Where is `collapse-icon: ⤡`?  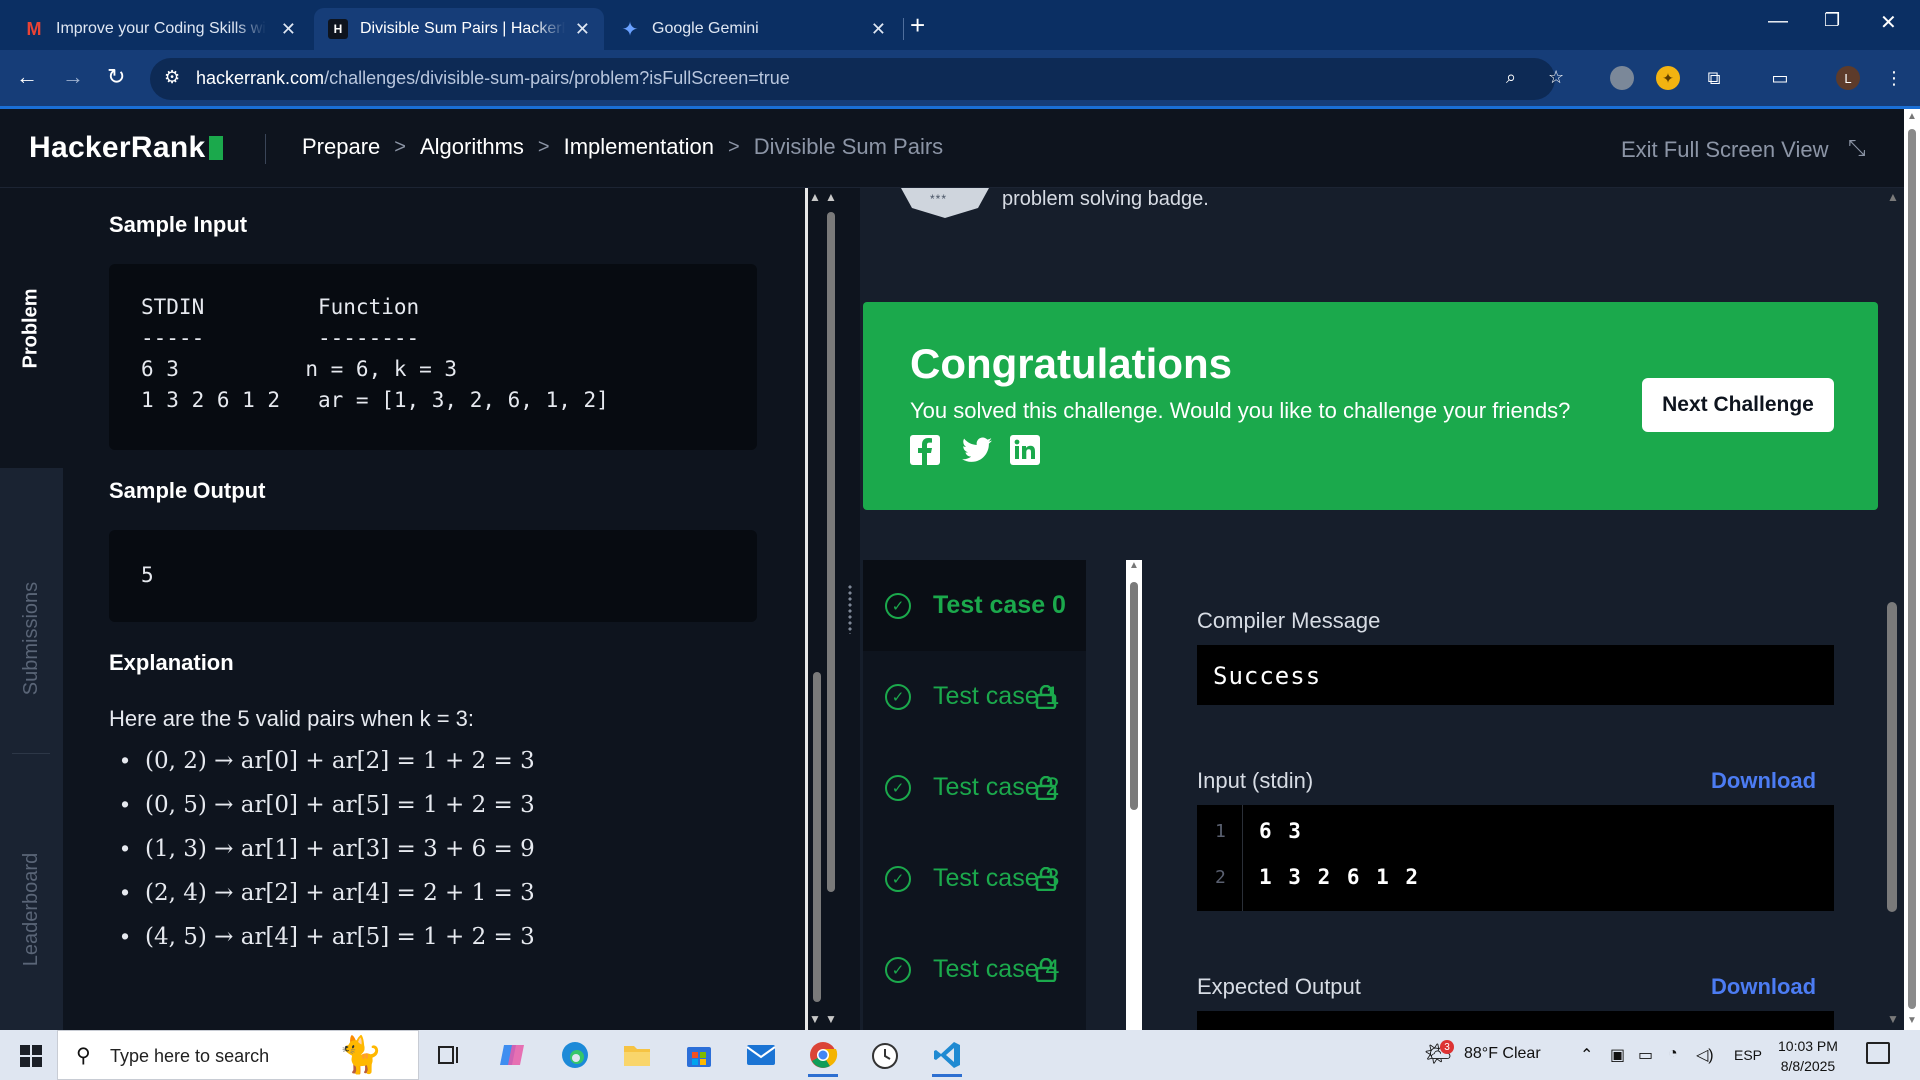
collapse-icon: ⤡ is located at coordinates (1857, 148).